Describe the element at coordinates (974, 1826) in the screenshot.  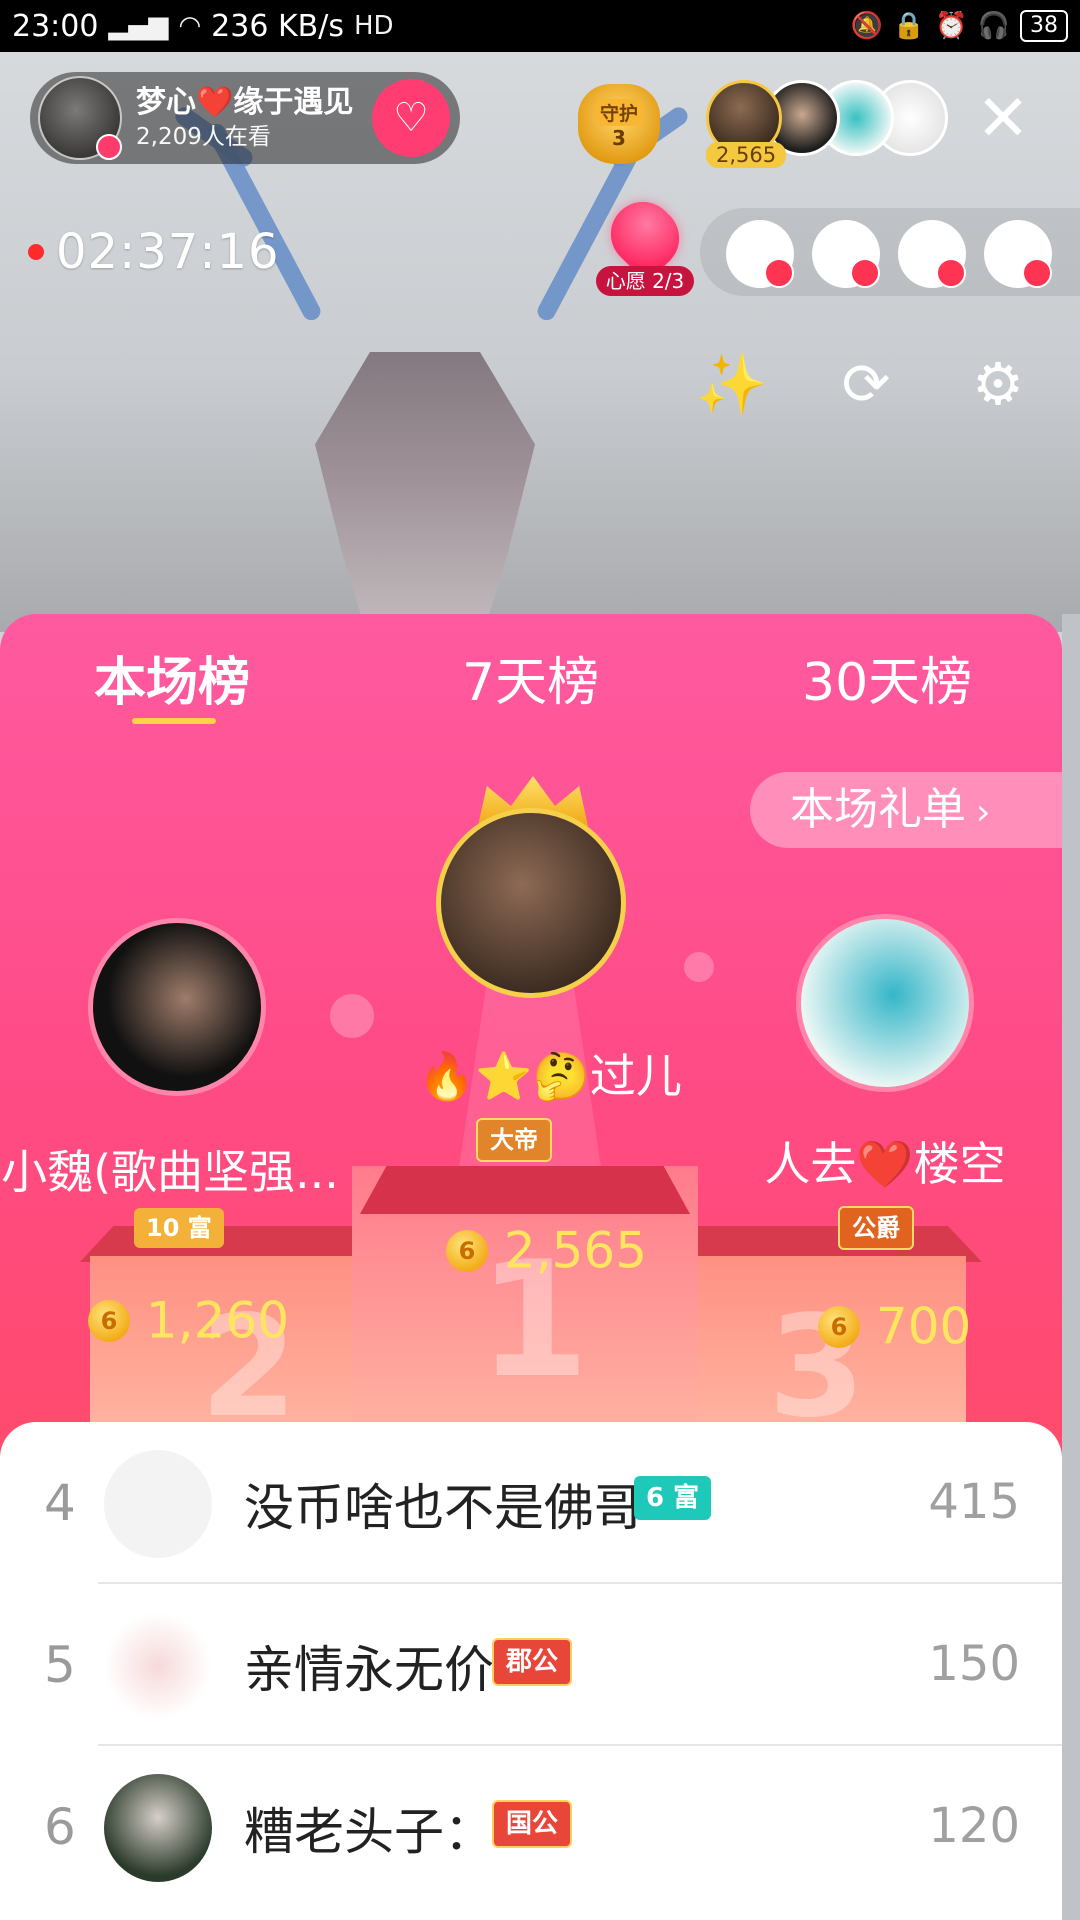
I see `user-score: 120` at that location.